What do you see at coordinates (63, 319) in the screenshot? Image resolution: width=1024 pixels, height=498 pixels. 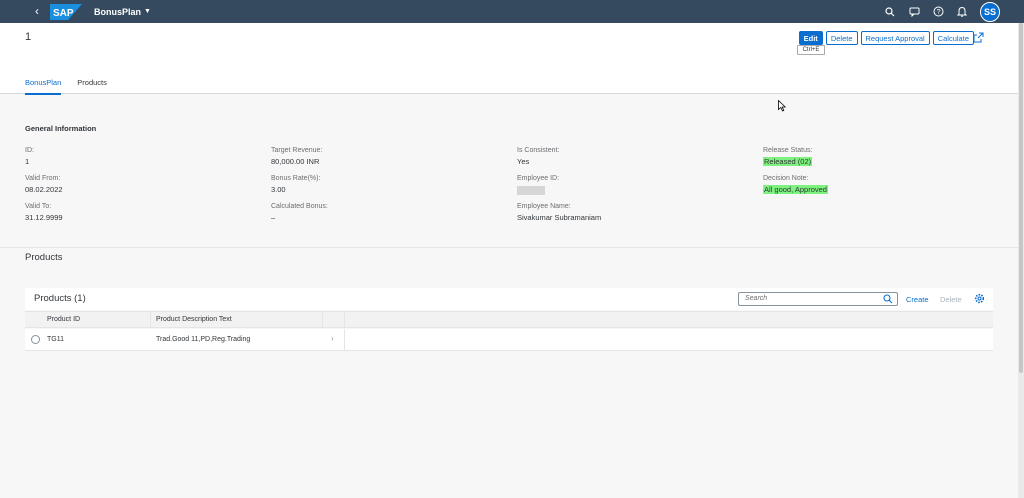 I see `column-header-product-id: Product ID` at bounding box center [63, 319].